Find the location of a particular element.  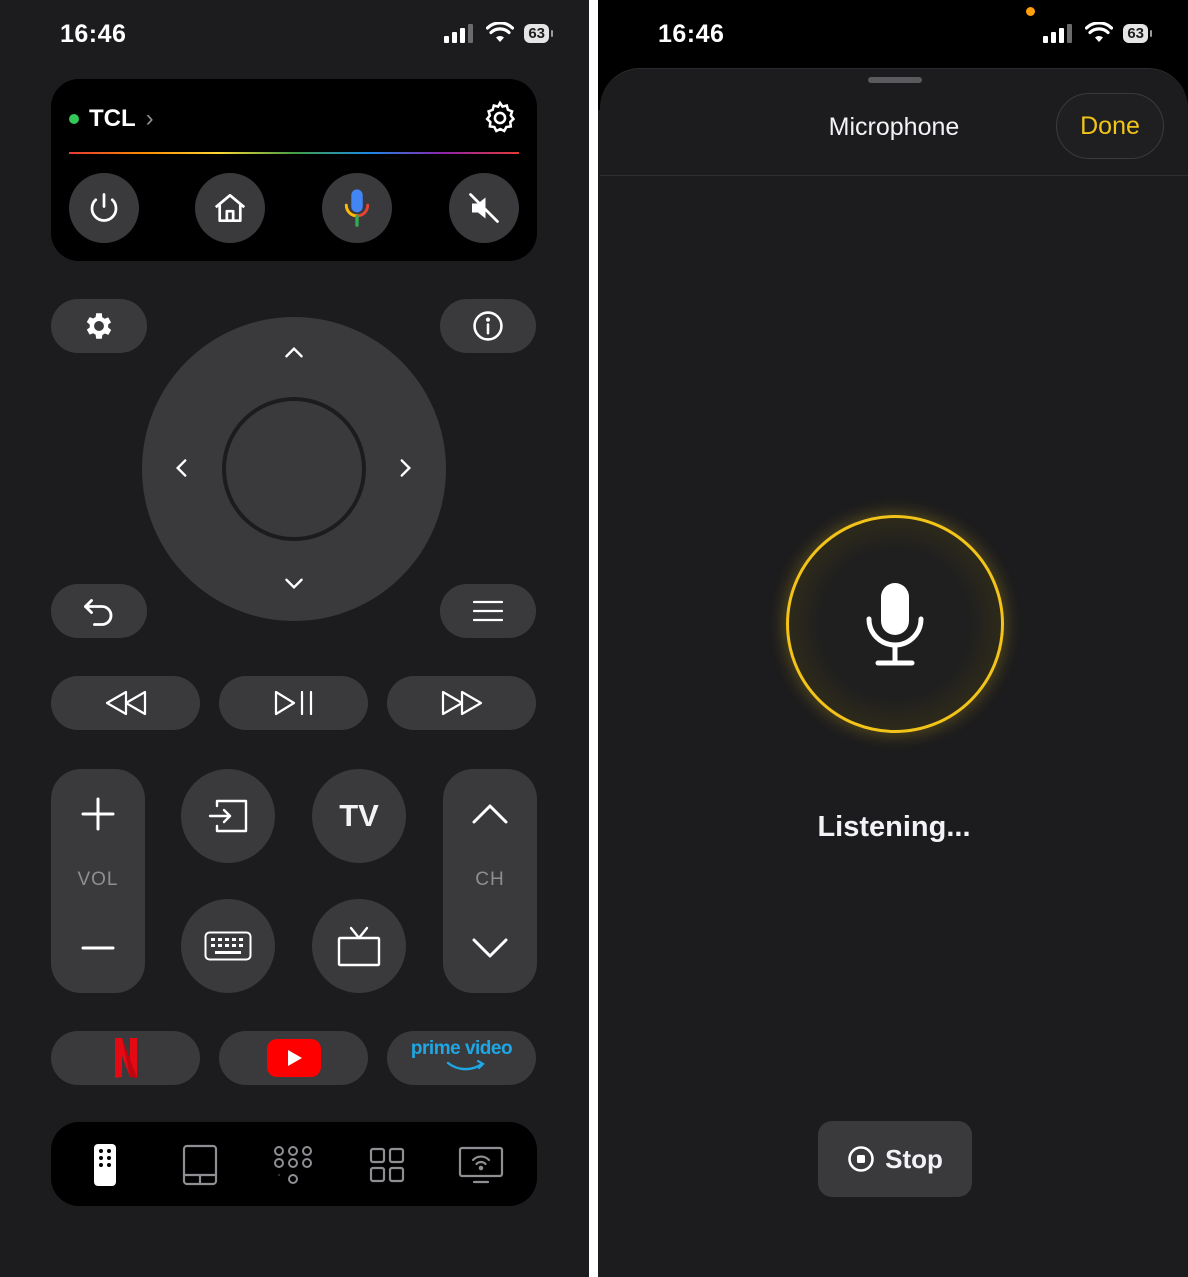

rainbow-divider is located at coordinates (294, 153).